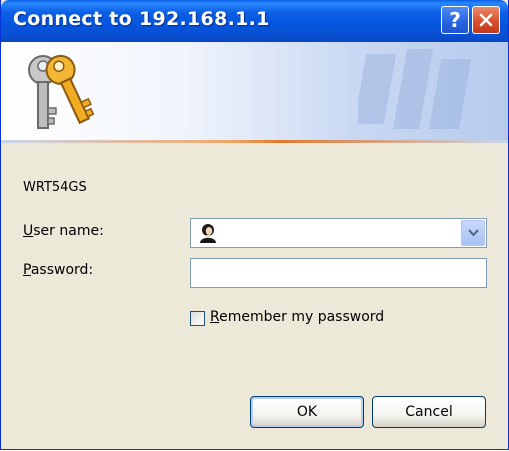 Image resolution: width=509 pixels, height=451 pixels. Describe the element at coordinates (197, 318) in the screenshot. I see `remember-password-checkbox` at that location.